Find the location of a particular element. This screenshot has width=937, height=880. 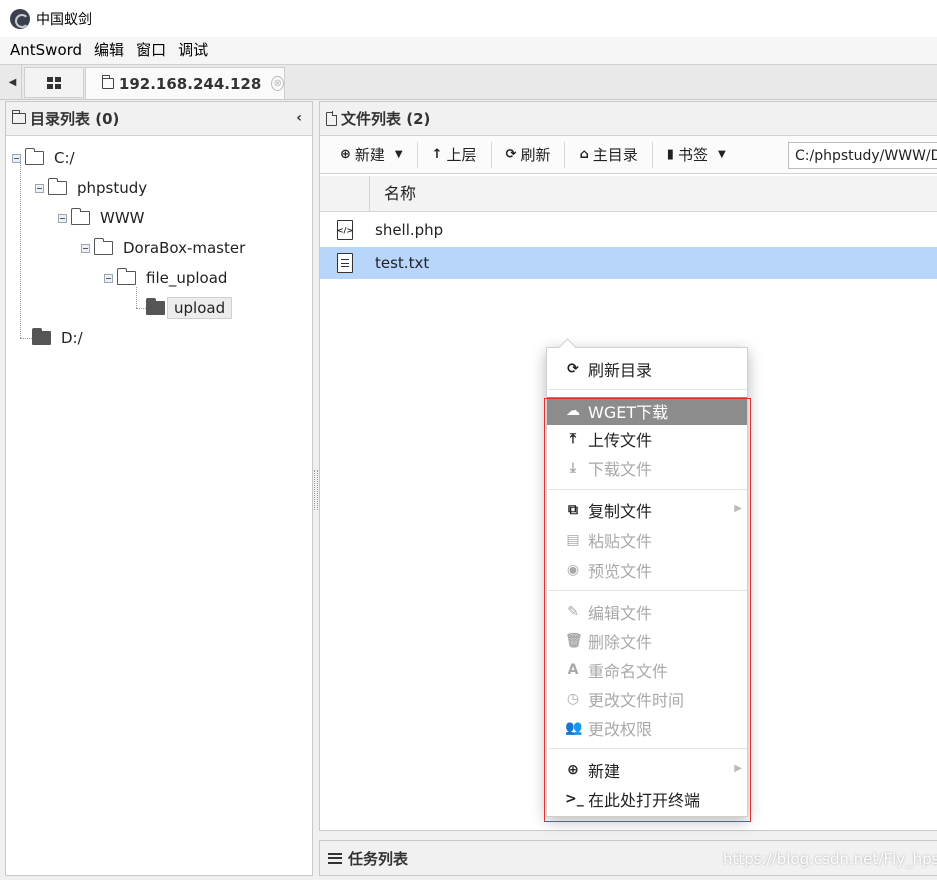

file-icon is located at coordinates (332, 118).